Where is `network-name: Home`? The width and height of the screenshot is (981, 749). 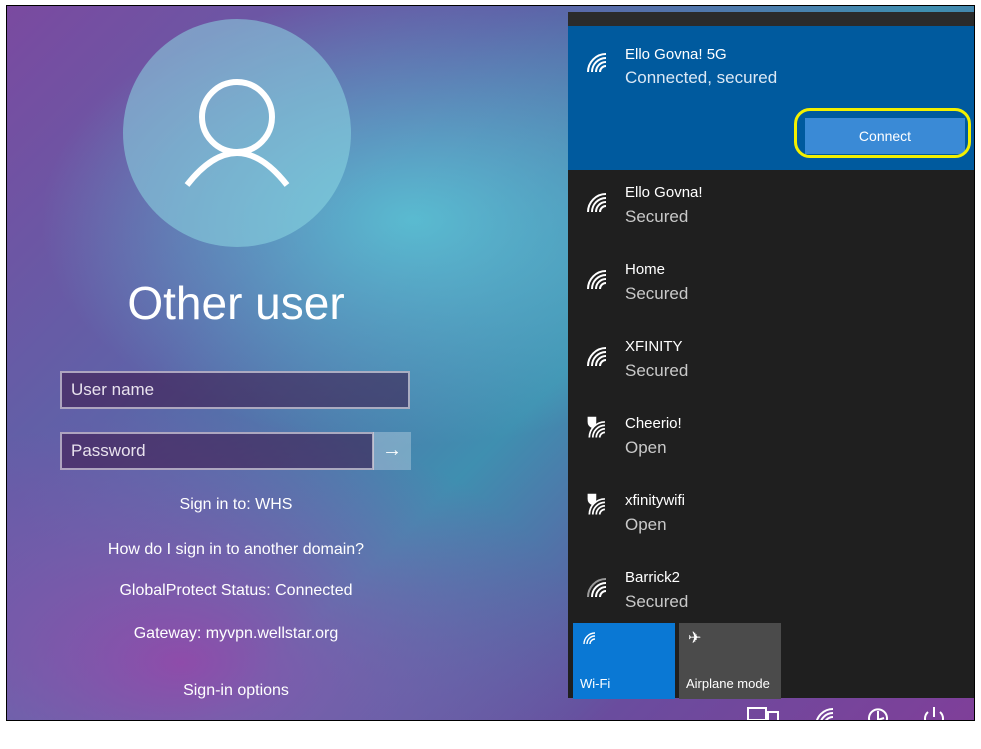
network-name: Home is located at coordinates (645, 269).